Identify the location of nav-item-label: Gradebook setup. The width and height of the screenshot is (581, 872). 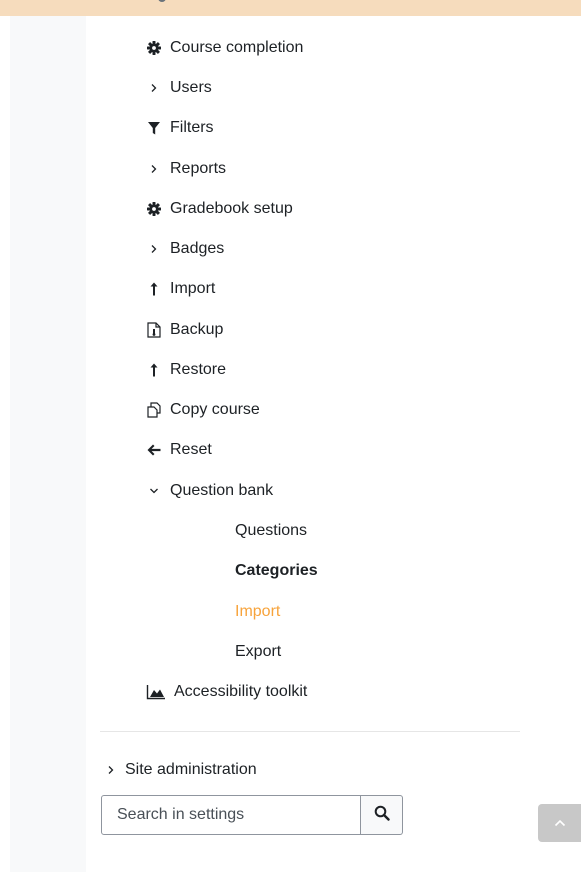
(231, 208).